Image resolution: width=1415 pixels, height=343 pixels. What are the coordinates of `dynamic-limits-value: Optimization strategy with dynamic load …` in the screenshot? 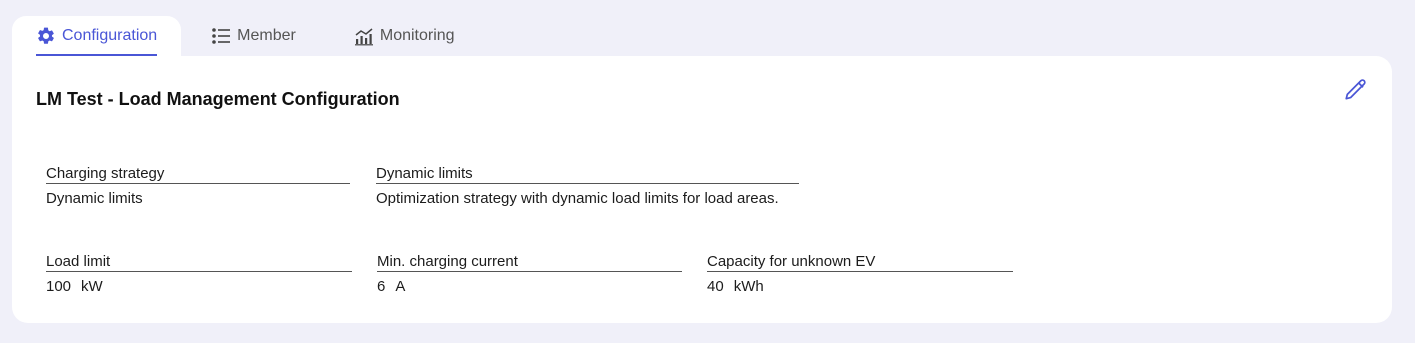 It's located at (577, 198).